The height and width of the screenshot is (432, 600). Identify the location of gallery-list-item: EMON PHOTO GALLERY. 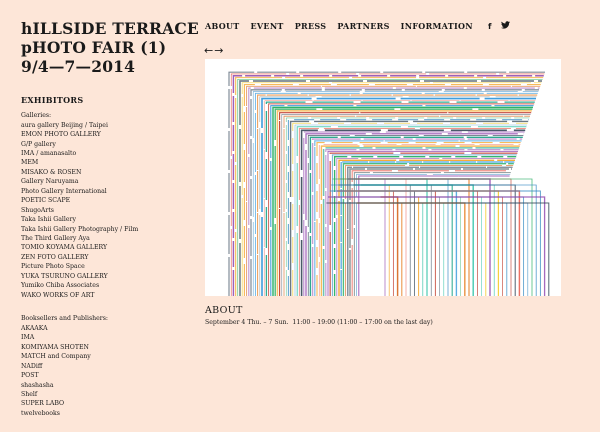
(106, 134).